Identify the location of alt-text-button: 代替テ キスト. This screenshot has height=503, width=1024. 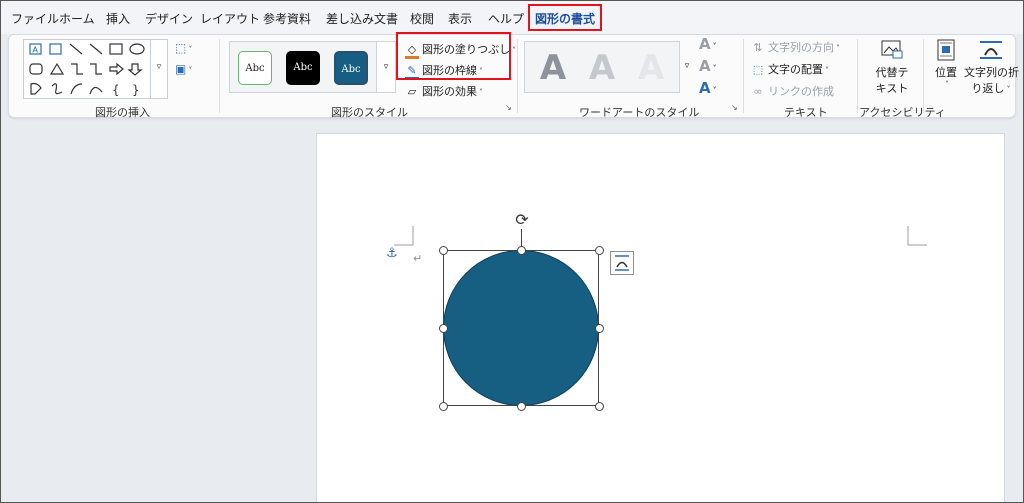
(892, 67).